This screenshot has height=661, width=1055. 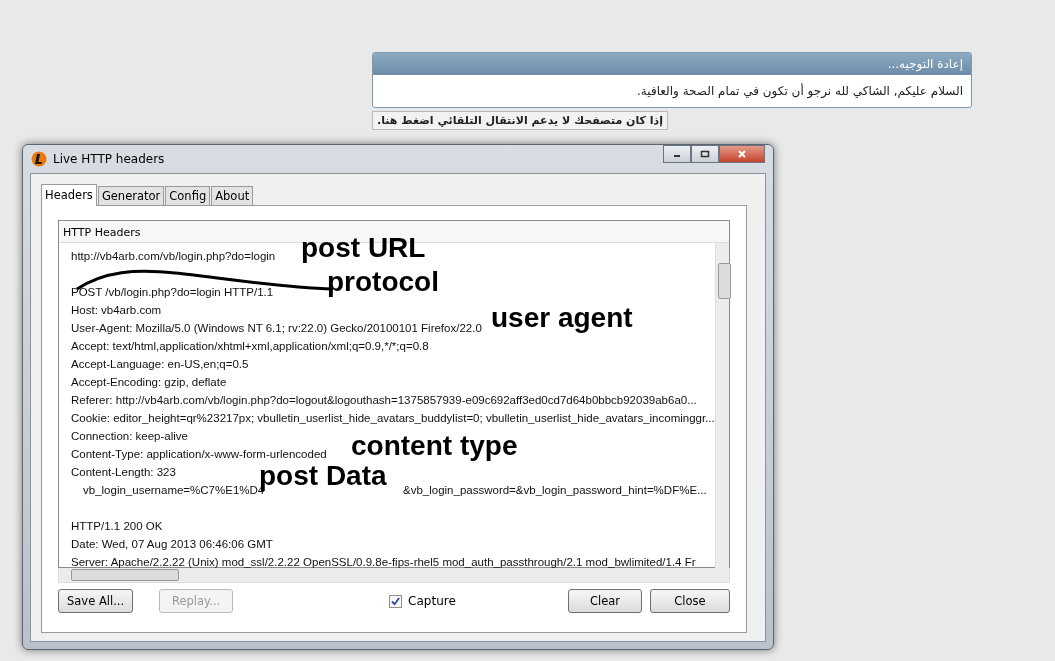 I want to click on header-line: HTTP/1.1 200 OK, so click(x=117, y=526).